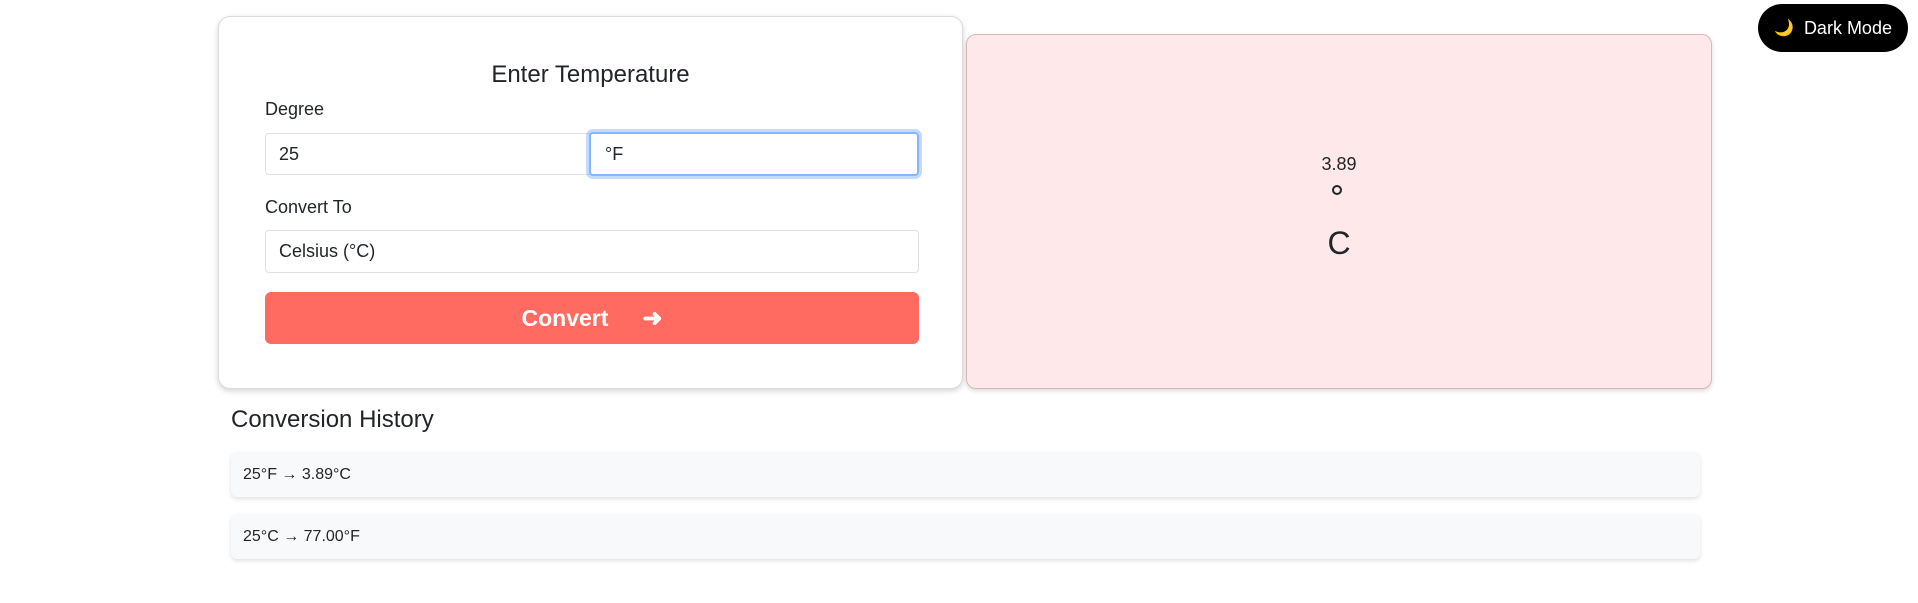 The height and width of the screenshot is (603, 1918). Describe the element at coordinates (590, 74) in the screenshot. I see `card-title: Enter Temperature` at that location.